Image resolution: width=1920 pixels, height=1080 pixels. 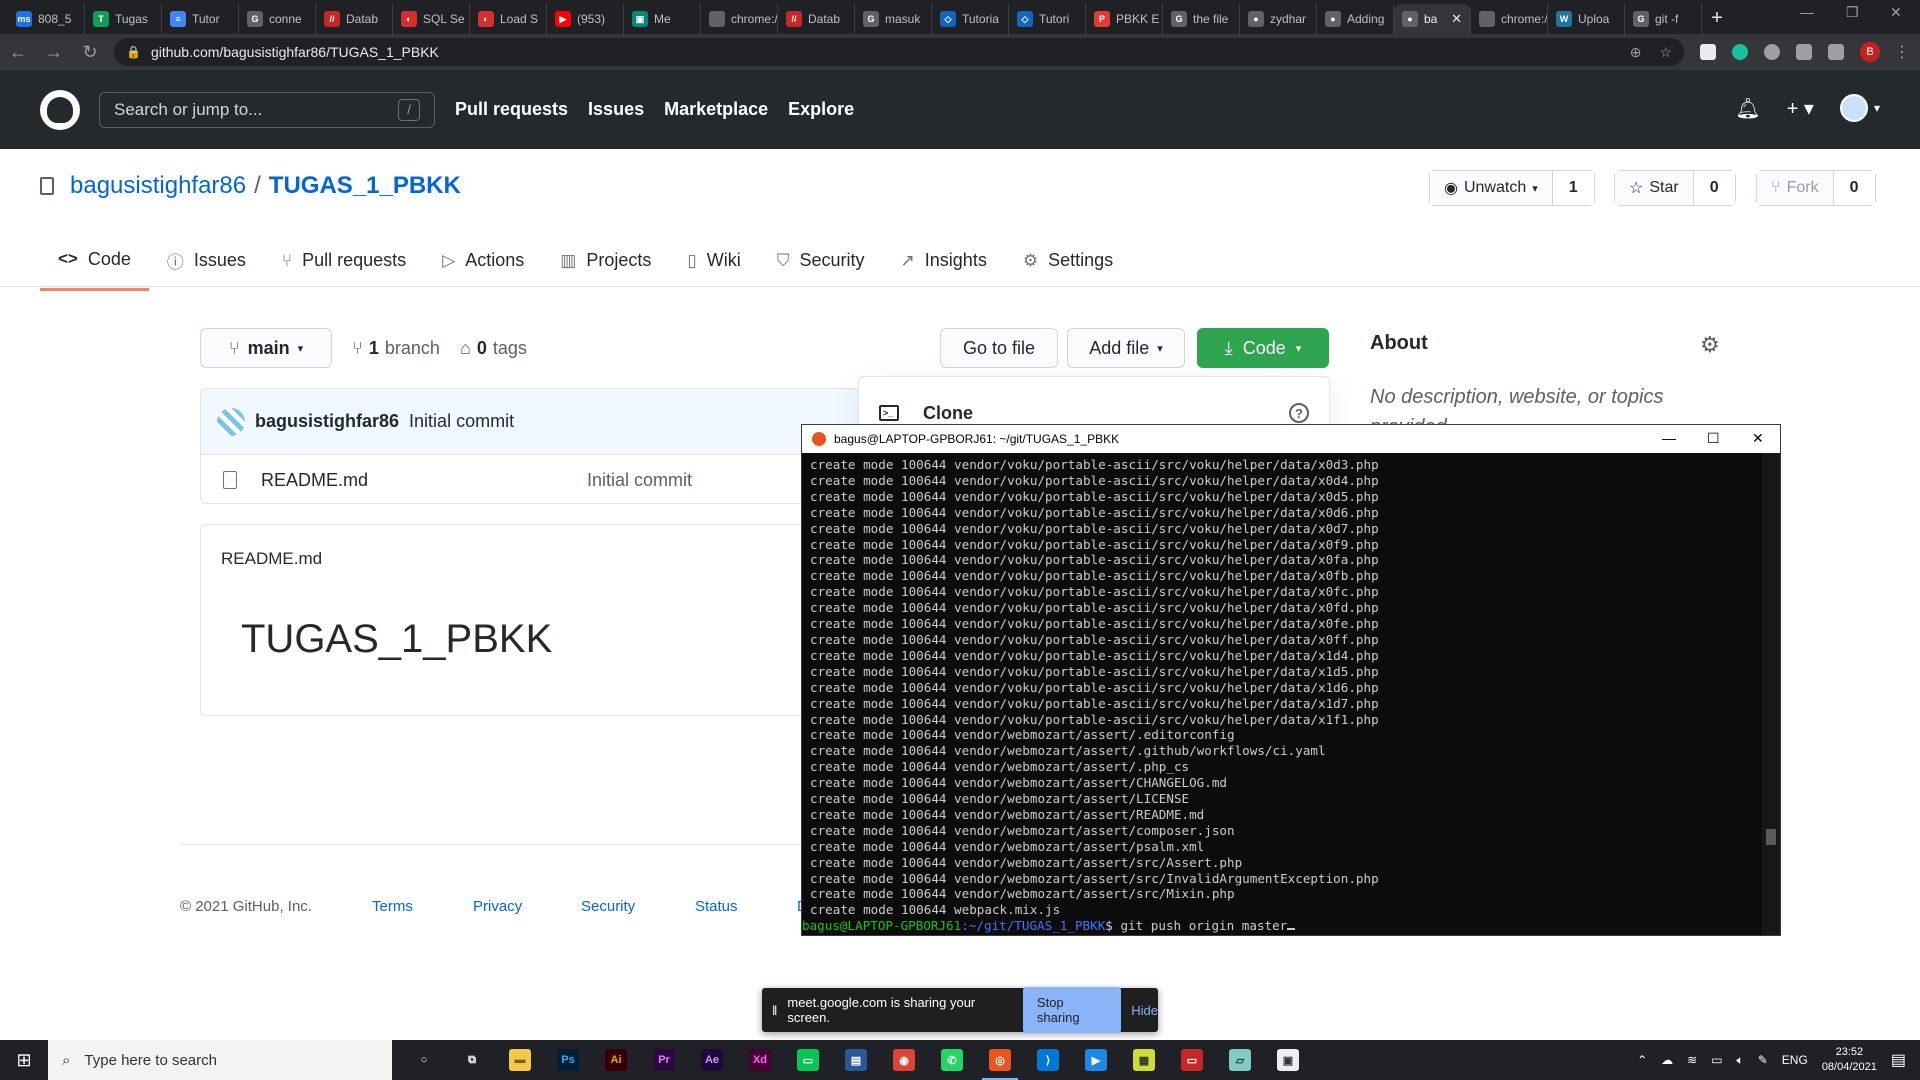 What do you see at coordinates (1047, 19) in the screenshot?
I see `browser-tab: ◇ Tutori` at bounding box center [1047, 19].